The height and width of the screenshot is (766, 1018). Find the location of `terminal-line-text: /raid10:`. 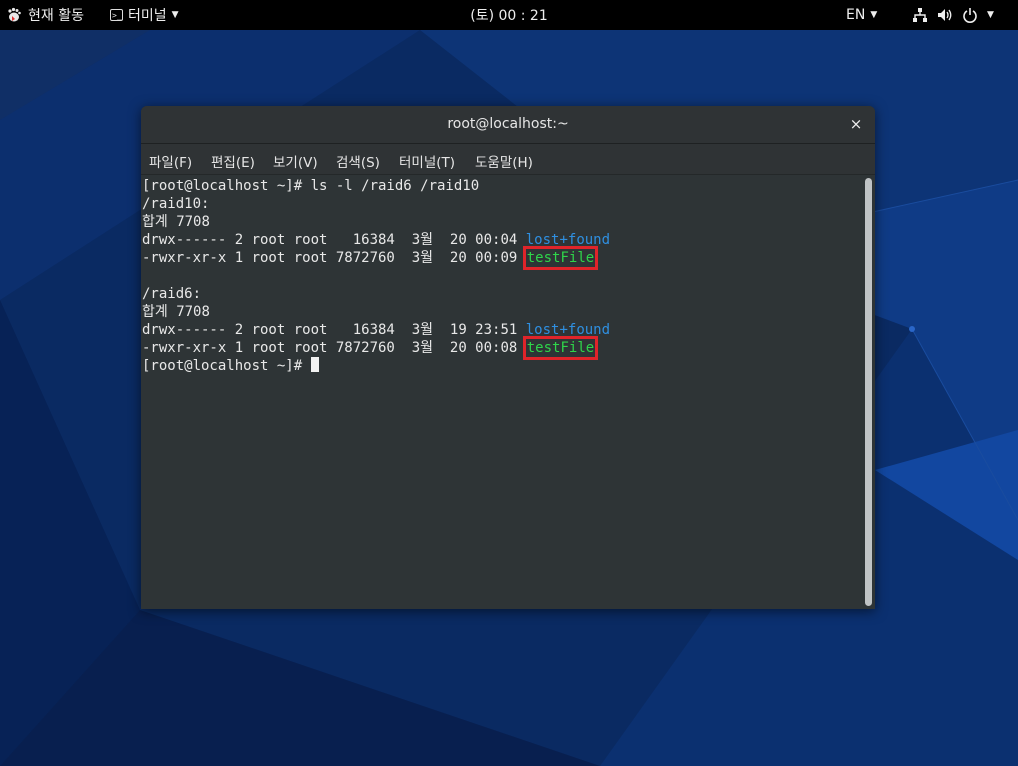

terminal-line-text: /raid10: is located at coordinates (176, 204).